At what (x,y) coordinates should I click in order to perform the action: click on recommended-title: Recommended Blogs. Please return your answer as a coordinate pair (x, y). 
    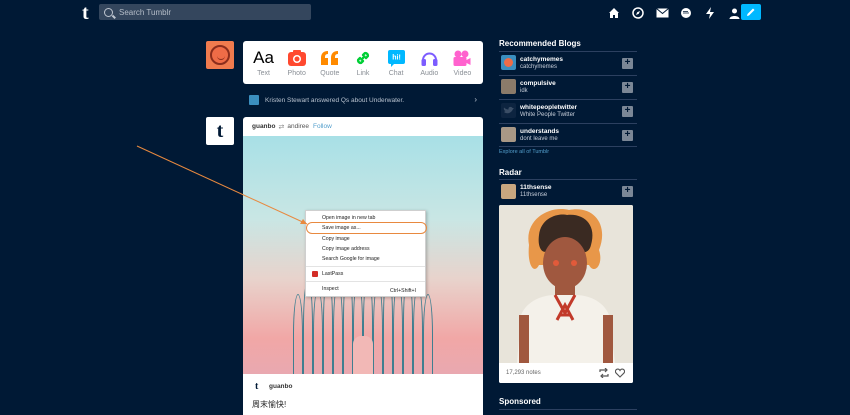
    Looking at the image, I should click on (540, 43).